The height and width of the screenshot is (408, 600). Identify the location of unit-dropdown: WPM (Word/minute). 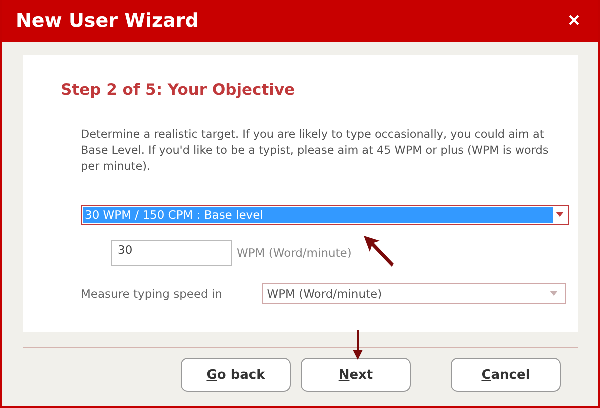
(414, 293).